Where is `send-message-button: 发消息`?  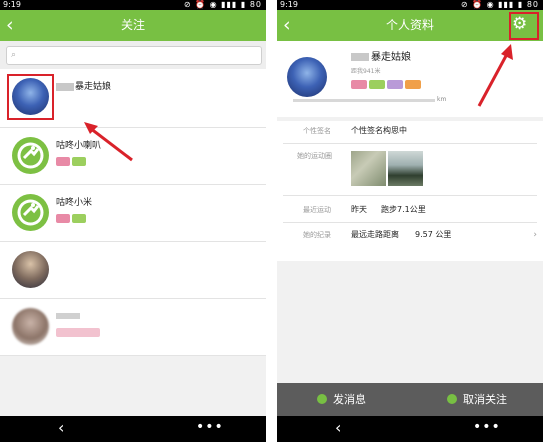
send-message-button: 发消息 is located at coordinates (341, 399).